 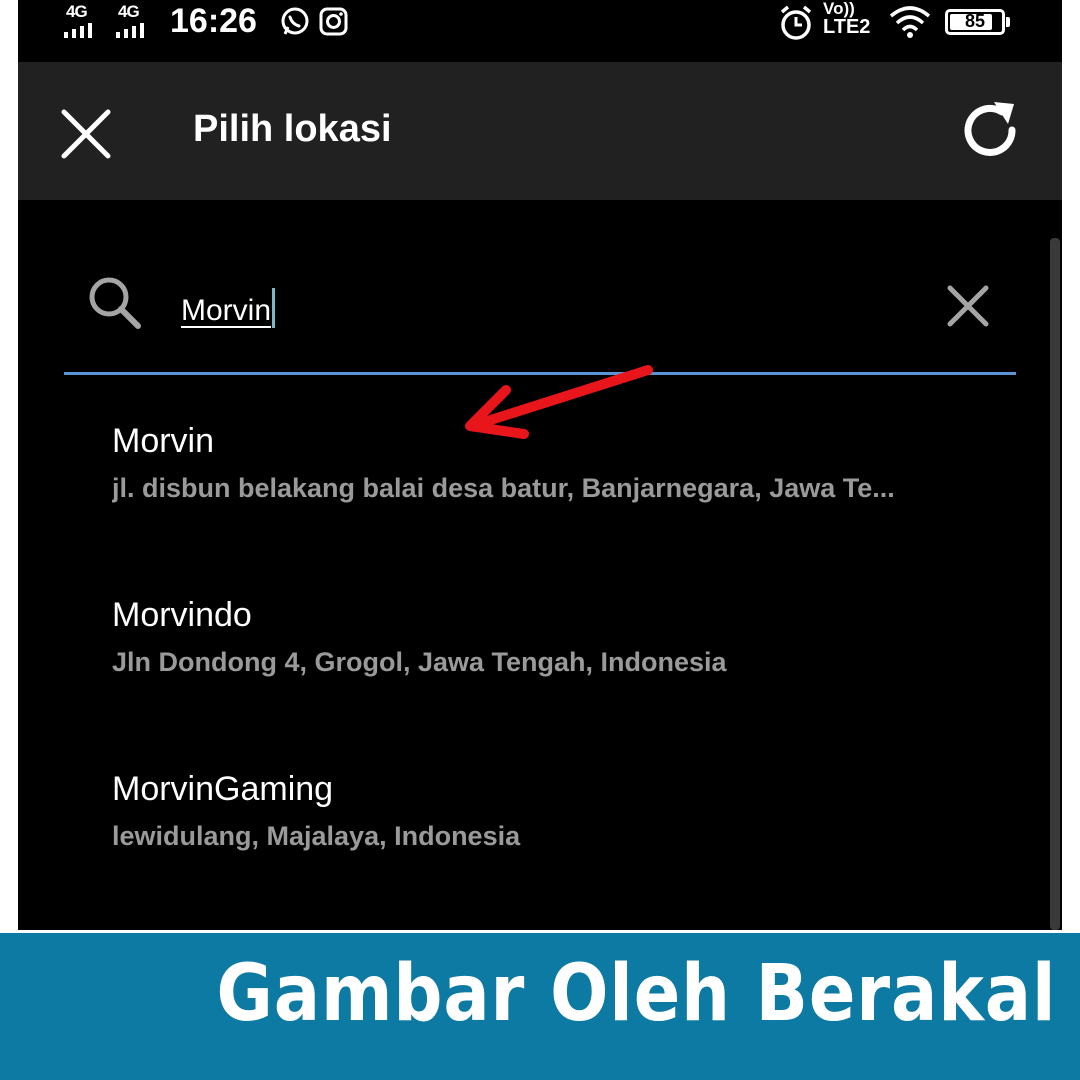 What do you see at coordinates (796, 22) in the screenshot?
I see `alarm-icon` at bounding box center [796, 22].